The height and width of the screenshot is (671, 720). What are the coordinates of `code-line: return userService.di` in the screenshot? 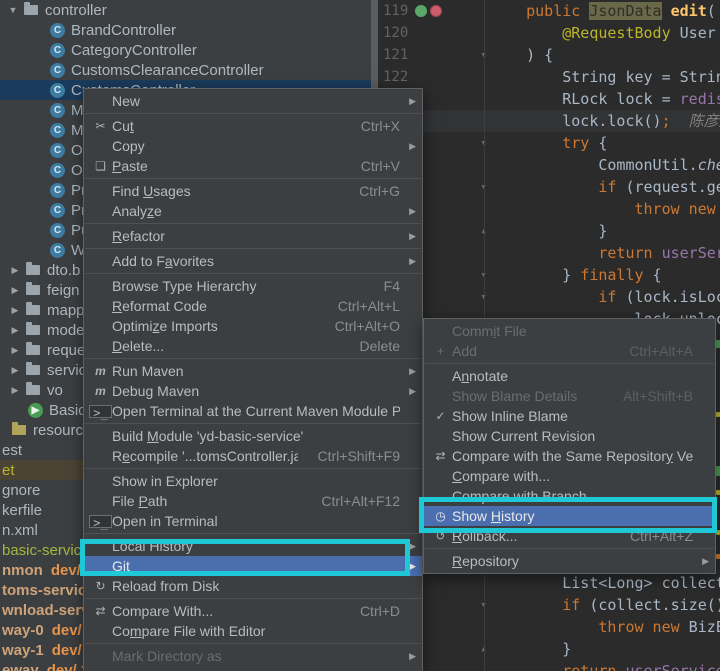 It's located at (549, 665).